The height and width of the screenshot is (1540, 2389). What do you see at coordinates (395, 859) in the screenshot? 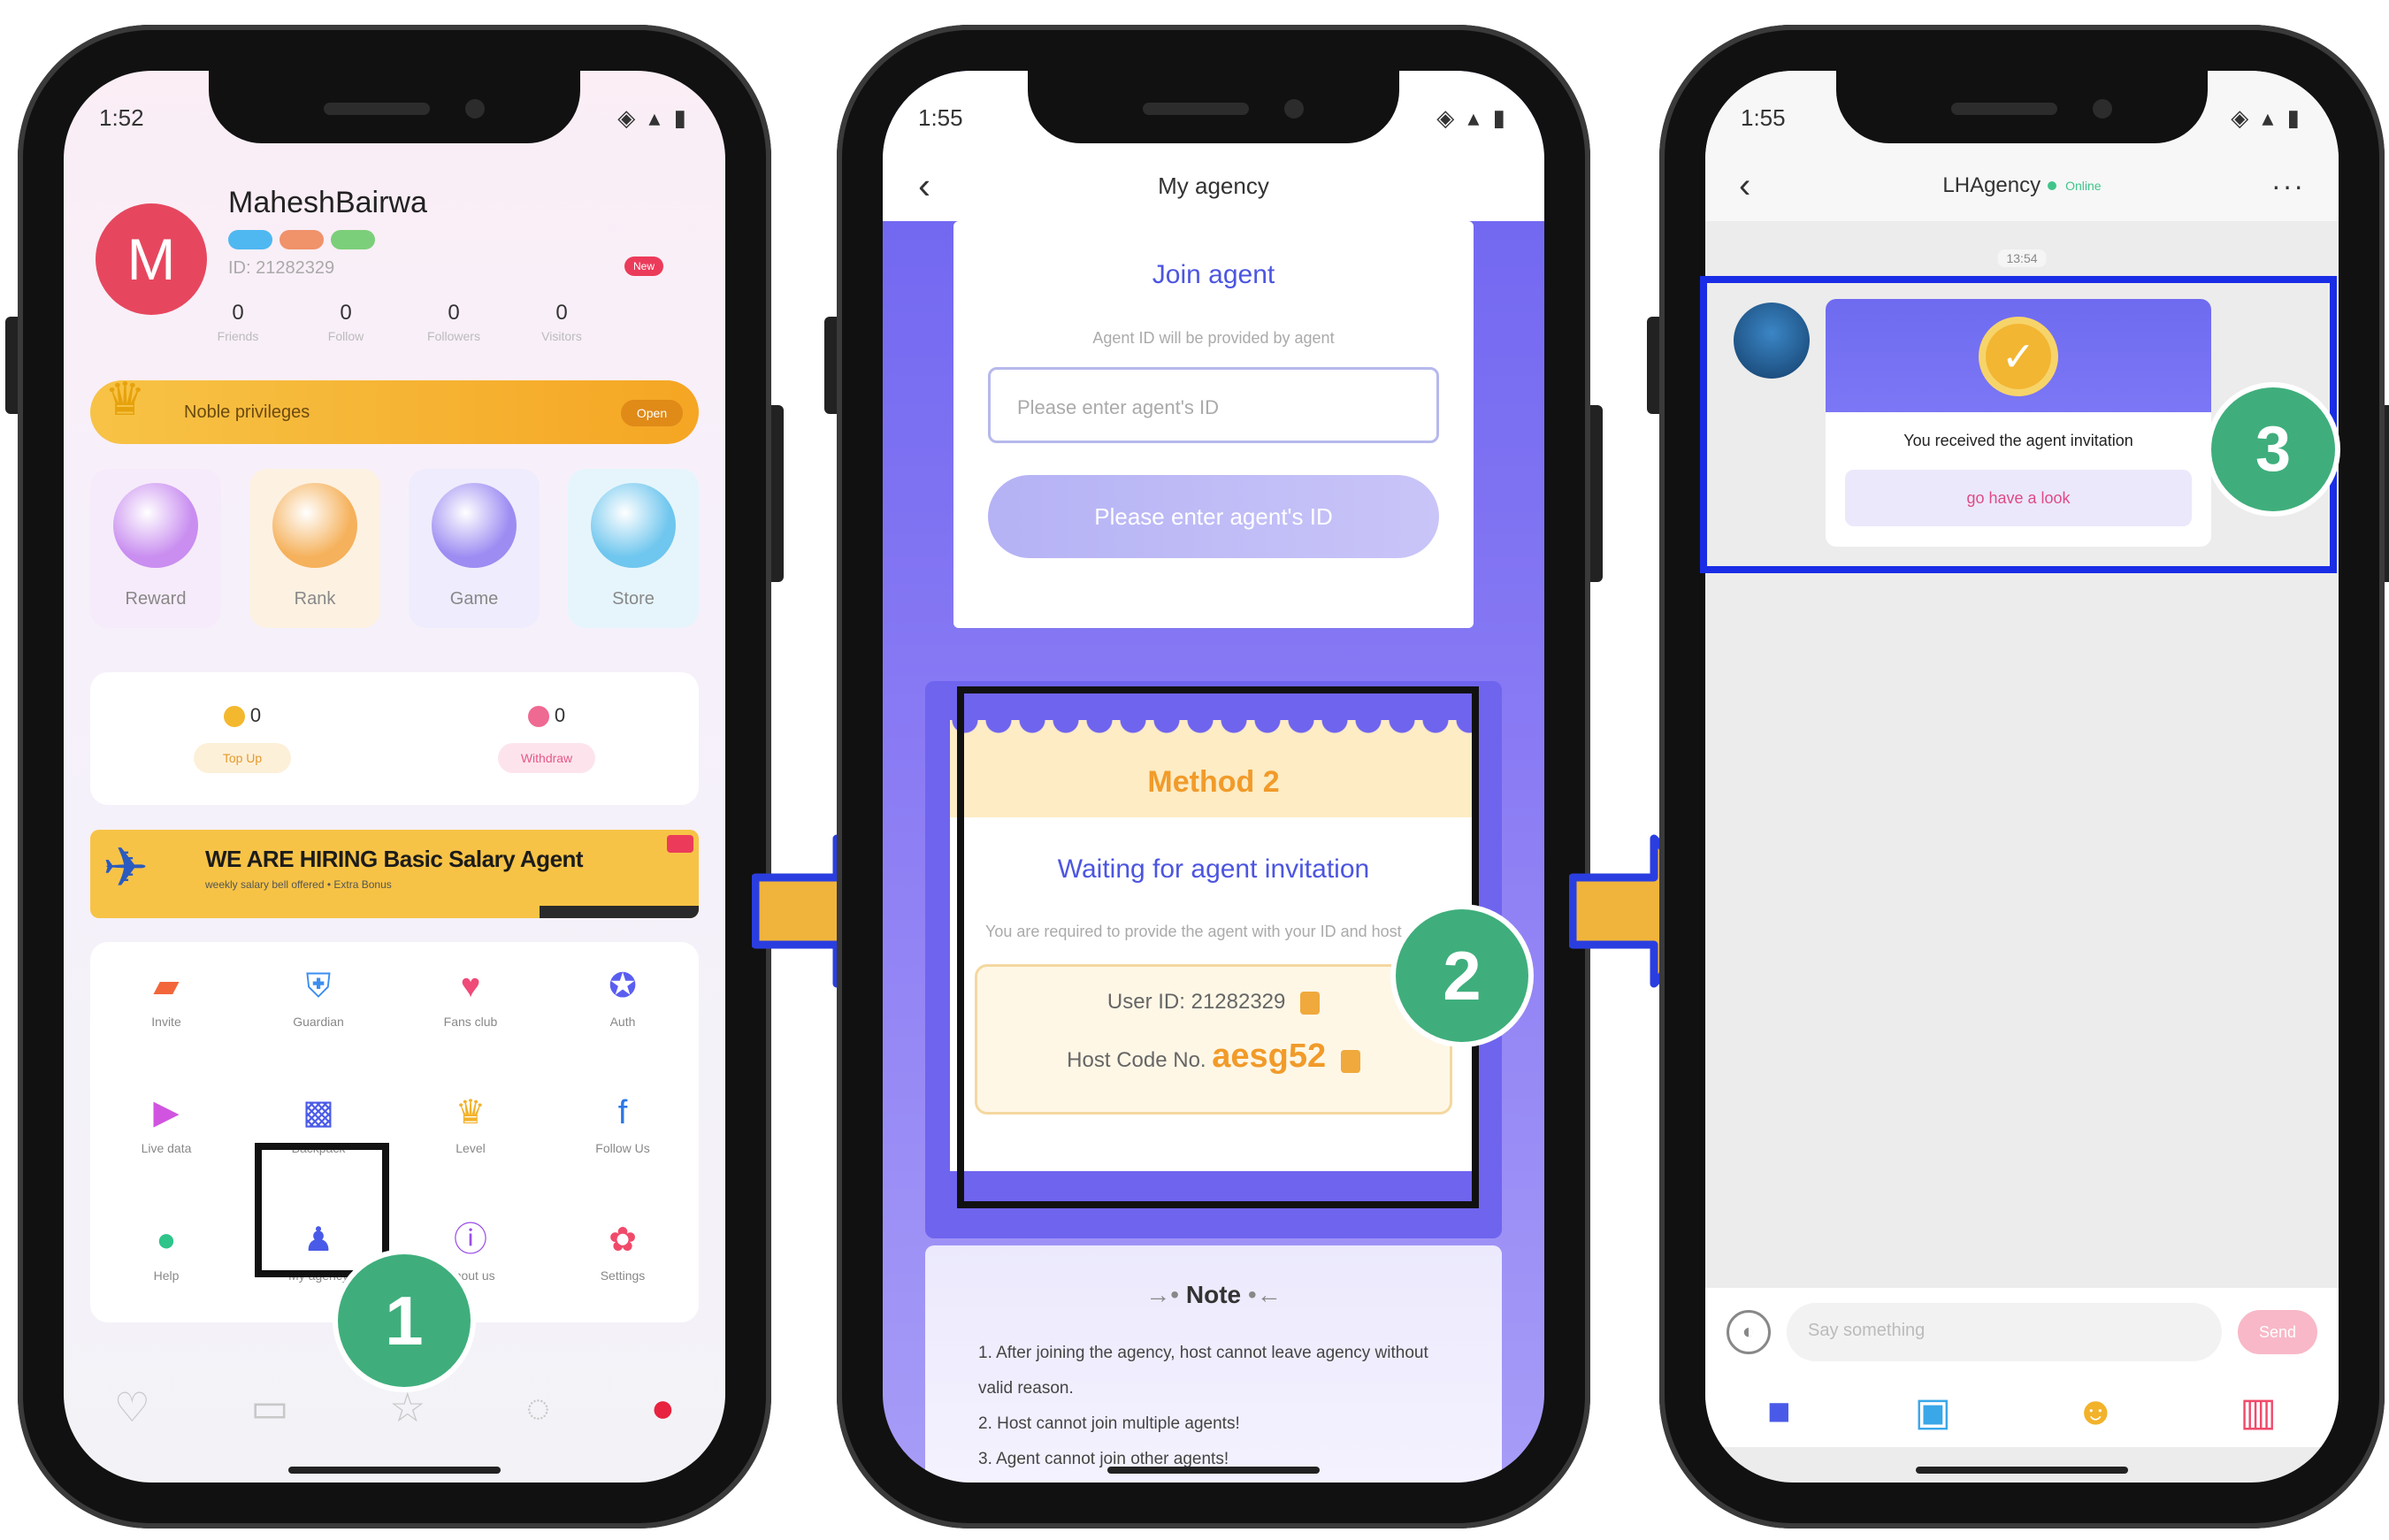
I see `hiring-headline: WE ARE HIRING Basic Salary Agent` at bounding box center [395, 859].